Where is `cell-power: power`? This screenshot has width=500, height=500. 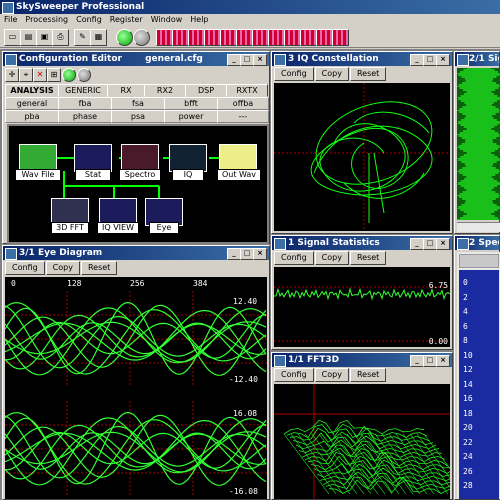
cell-power: power is located at coordinates (191, 116).